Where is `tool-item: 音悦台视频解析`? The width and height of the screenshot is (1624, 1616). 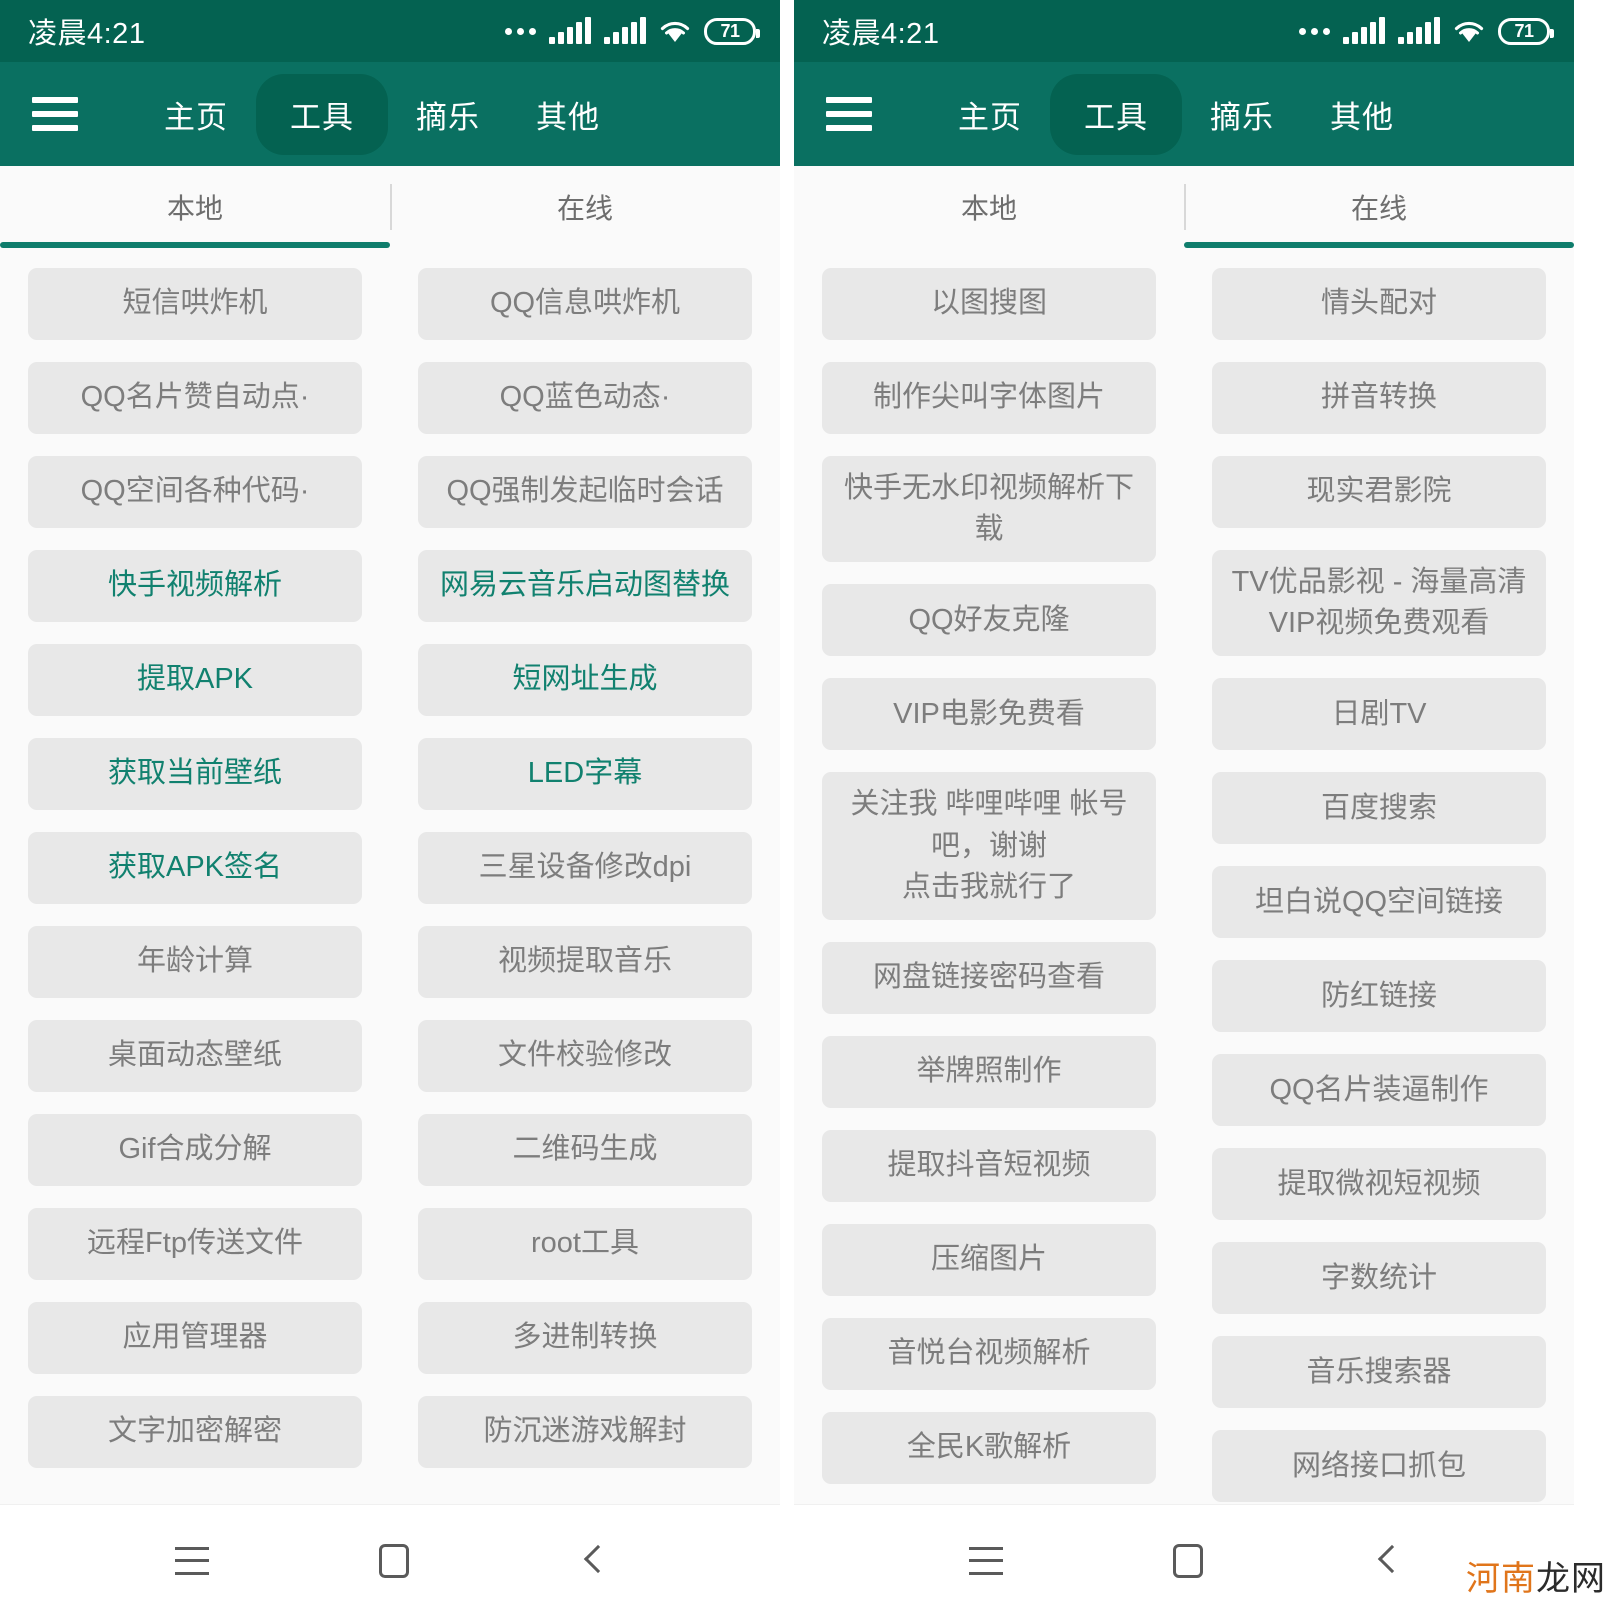 tool-item: 音悦台视频解析 is located at coordinates (989, 1353).